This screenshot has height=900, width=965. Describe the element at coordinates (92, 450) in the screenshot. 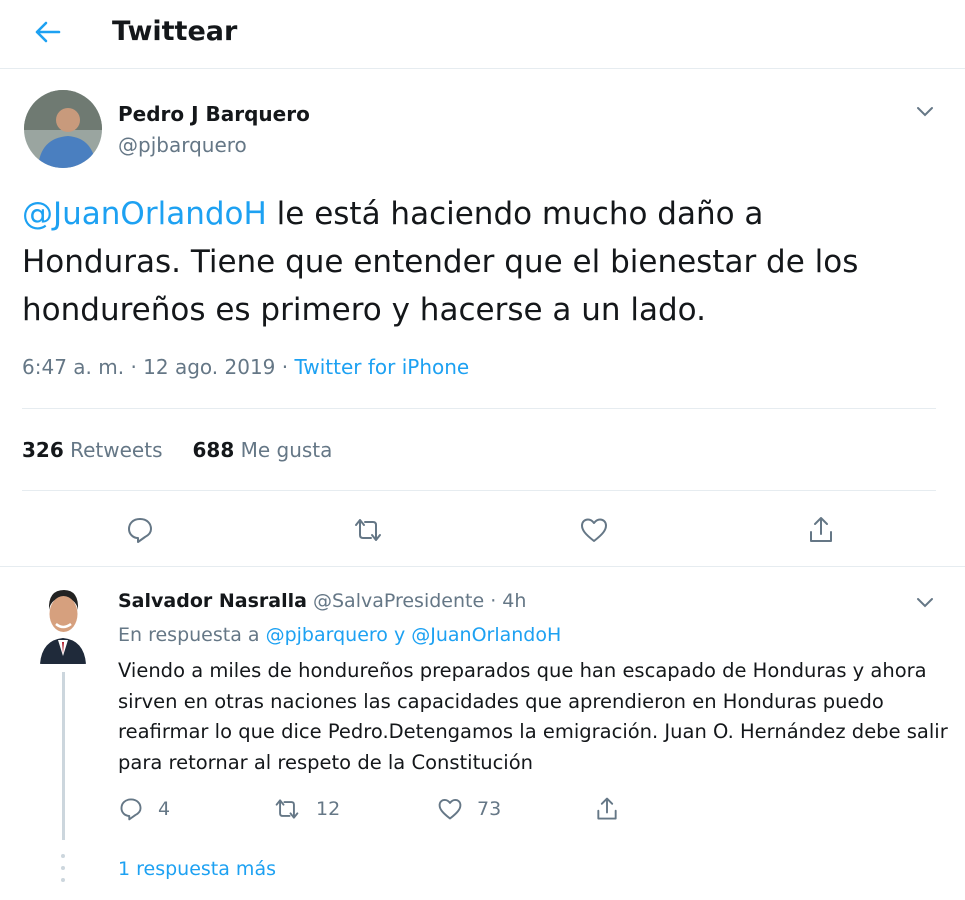

I see `retweets-stat: 326 Retweets` at that location.